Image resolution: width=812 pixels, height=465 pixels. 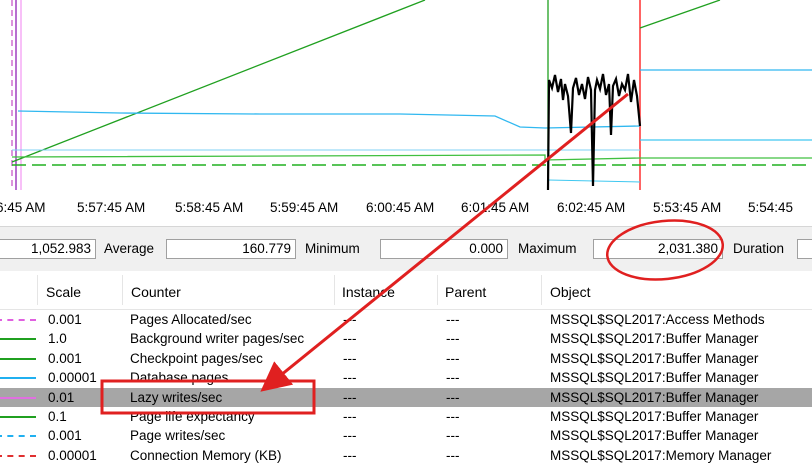 What do you see at coordinates (196, 358) in the screenshot?
I see `row-counter: Checkpoint pages/sec` at bounding box center [196, 358].